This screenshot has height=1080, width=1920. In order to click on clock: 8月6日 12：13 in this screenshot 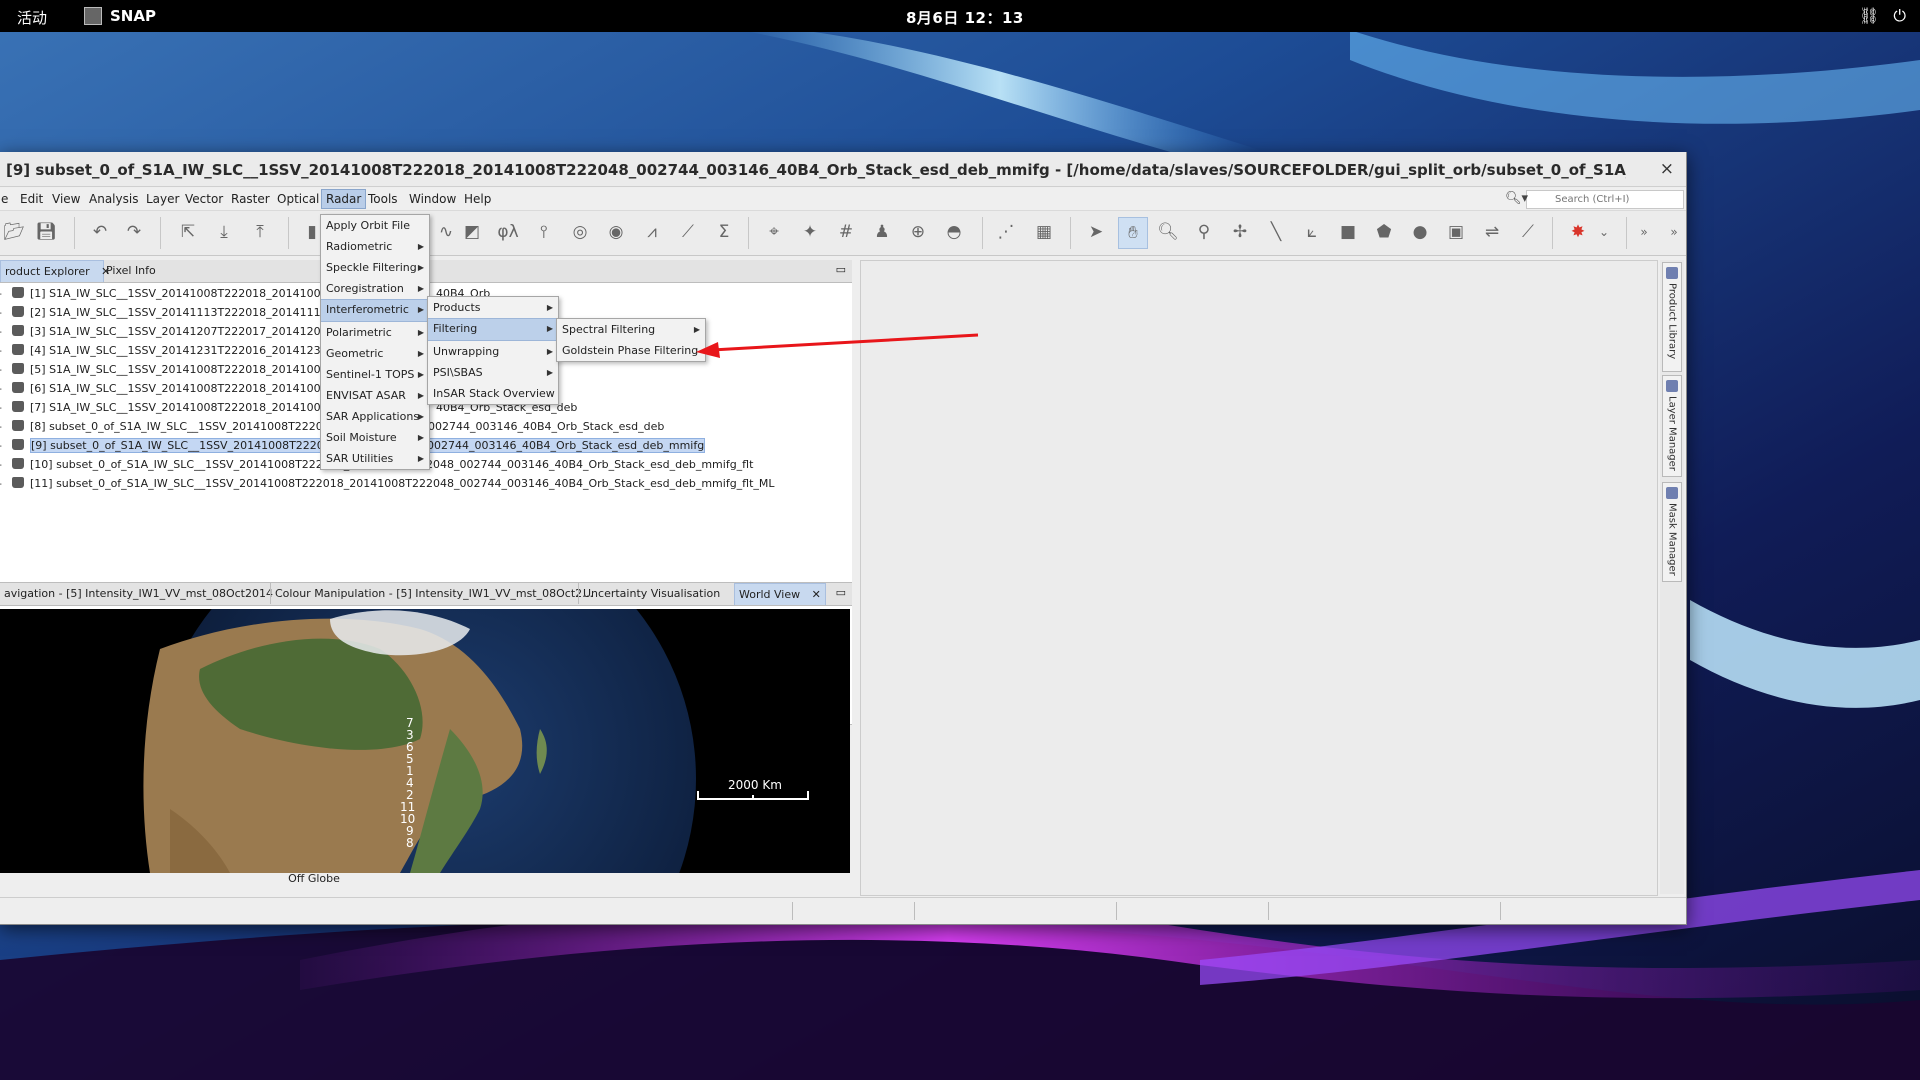, I will do `click(965, 17)`.